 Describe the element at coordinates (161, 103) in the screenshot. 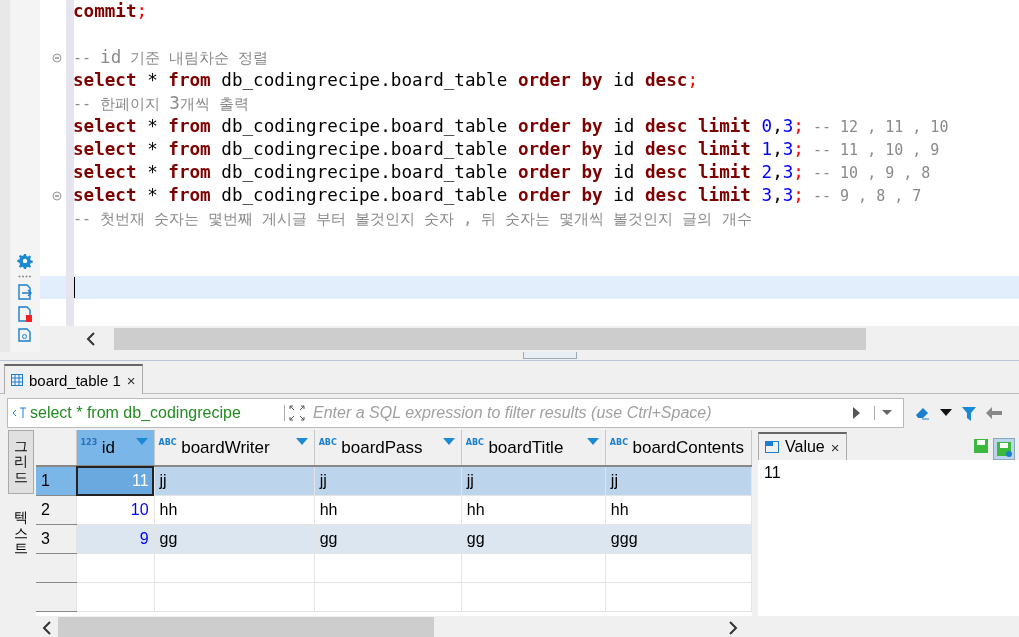

I see `code-line: -- 한페이지 3개씩 출력` at that location.